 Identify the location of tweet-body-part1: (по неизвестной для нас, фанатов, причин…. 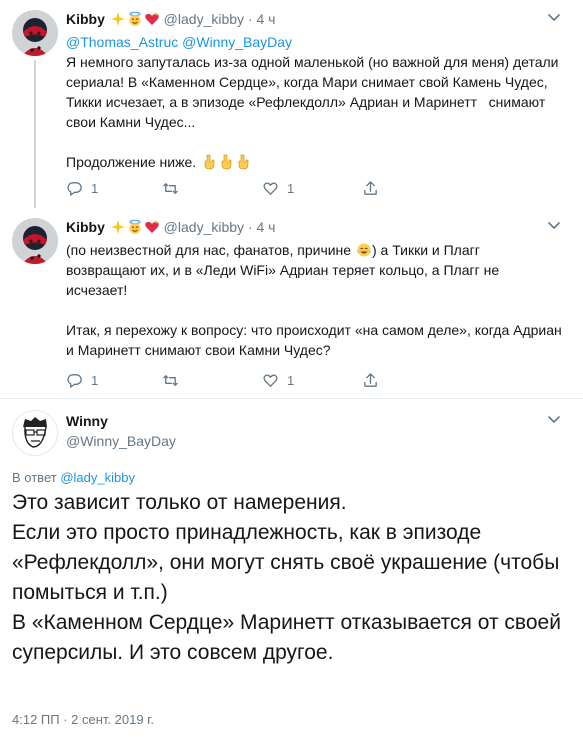
(210, 250).